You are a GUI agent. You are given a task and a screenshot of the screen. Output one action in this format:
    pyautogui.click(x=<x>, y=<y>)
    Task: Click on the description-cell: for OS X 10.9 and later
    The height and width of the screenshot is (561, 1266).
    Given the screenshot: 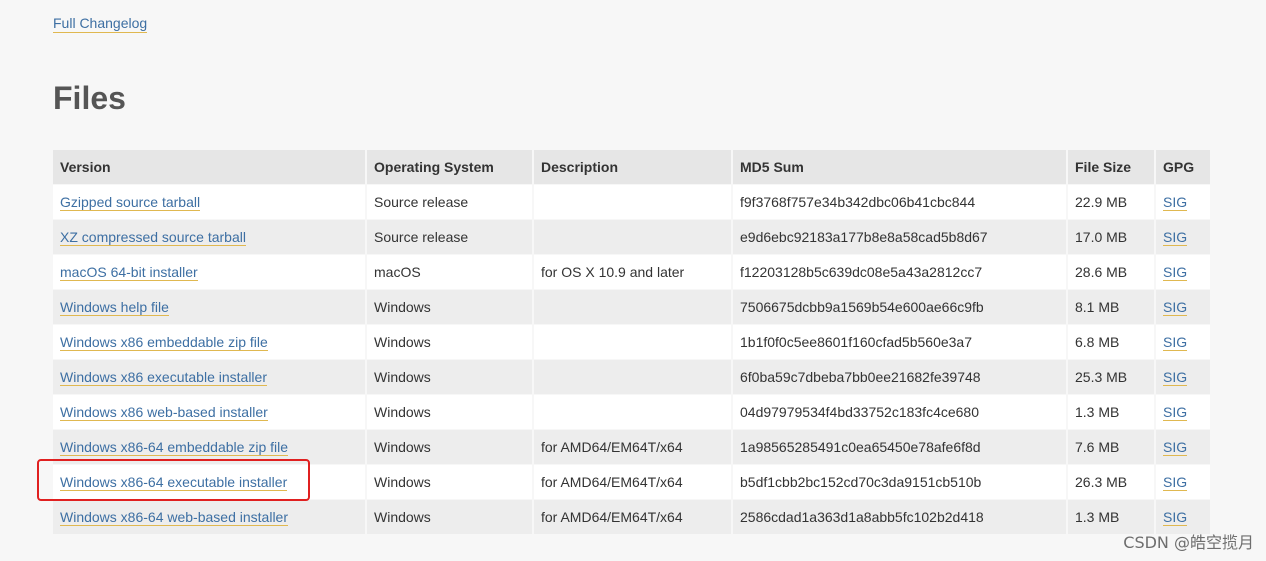 What is the action you would take?
    pyautogui.click(x=632, y=272)
    